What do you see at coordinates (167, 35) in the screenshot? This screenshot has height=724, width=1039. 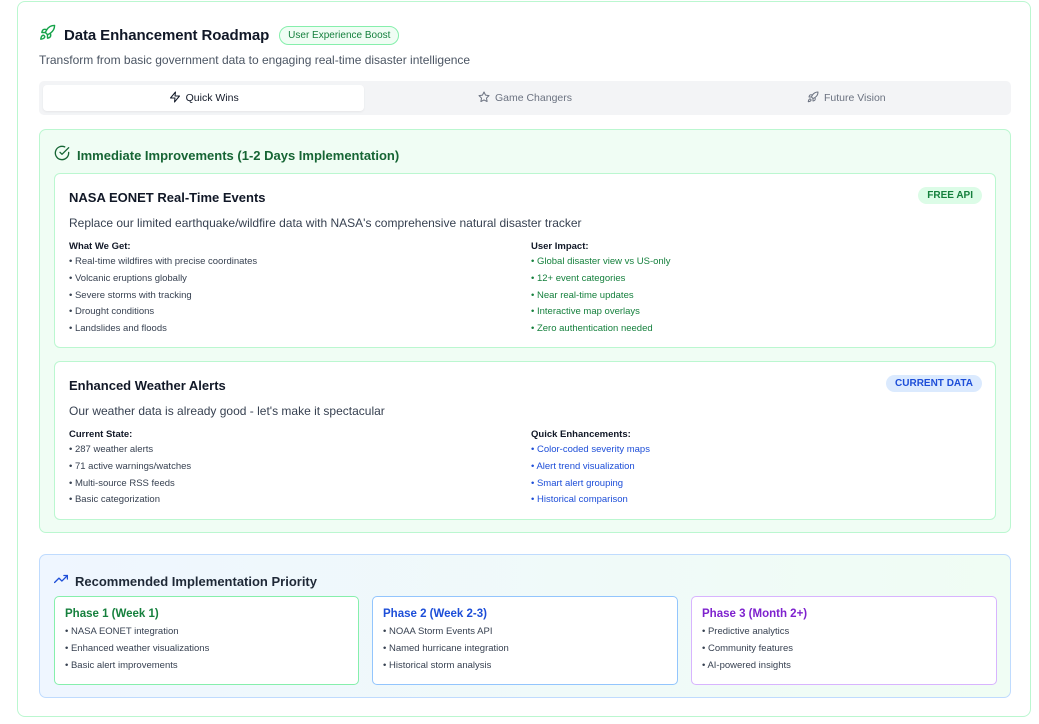 I see `page-title: Data Enhancement Roadmap` at bounding box center [167, 35].